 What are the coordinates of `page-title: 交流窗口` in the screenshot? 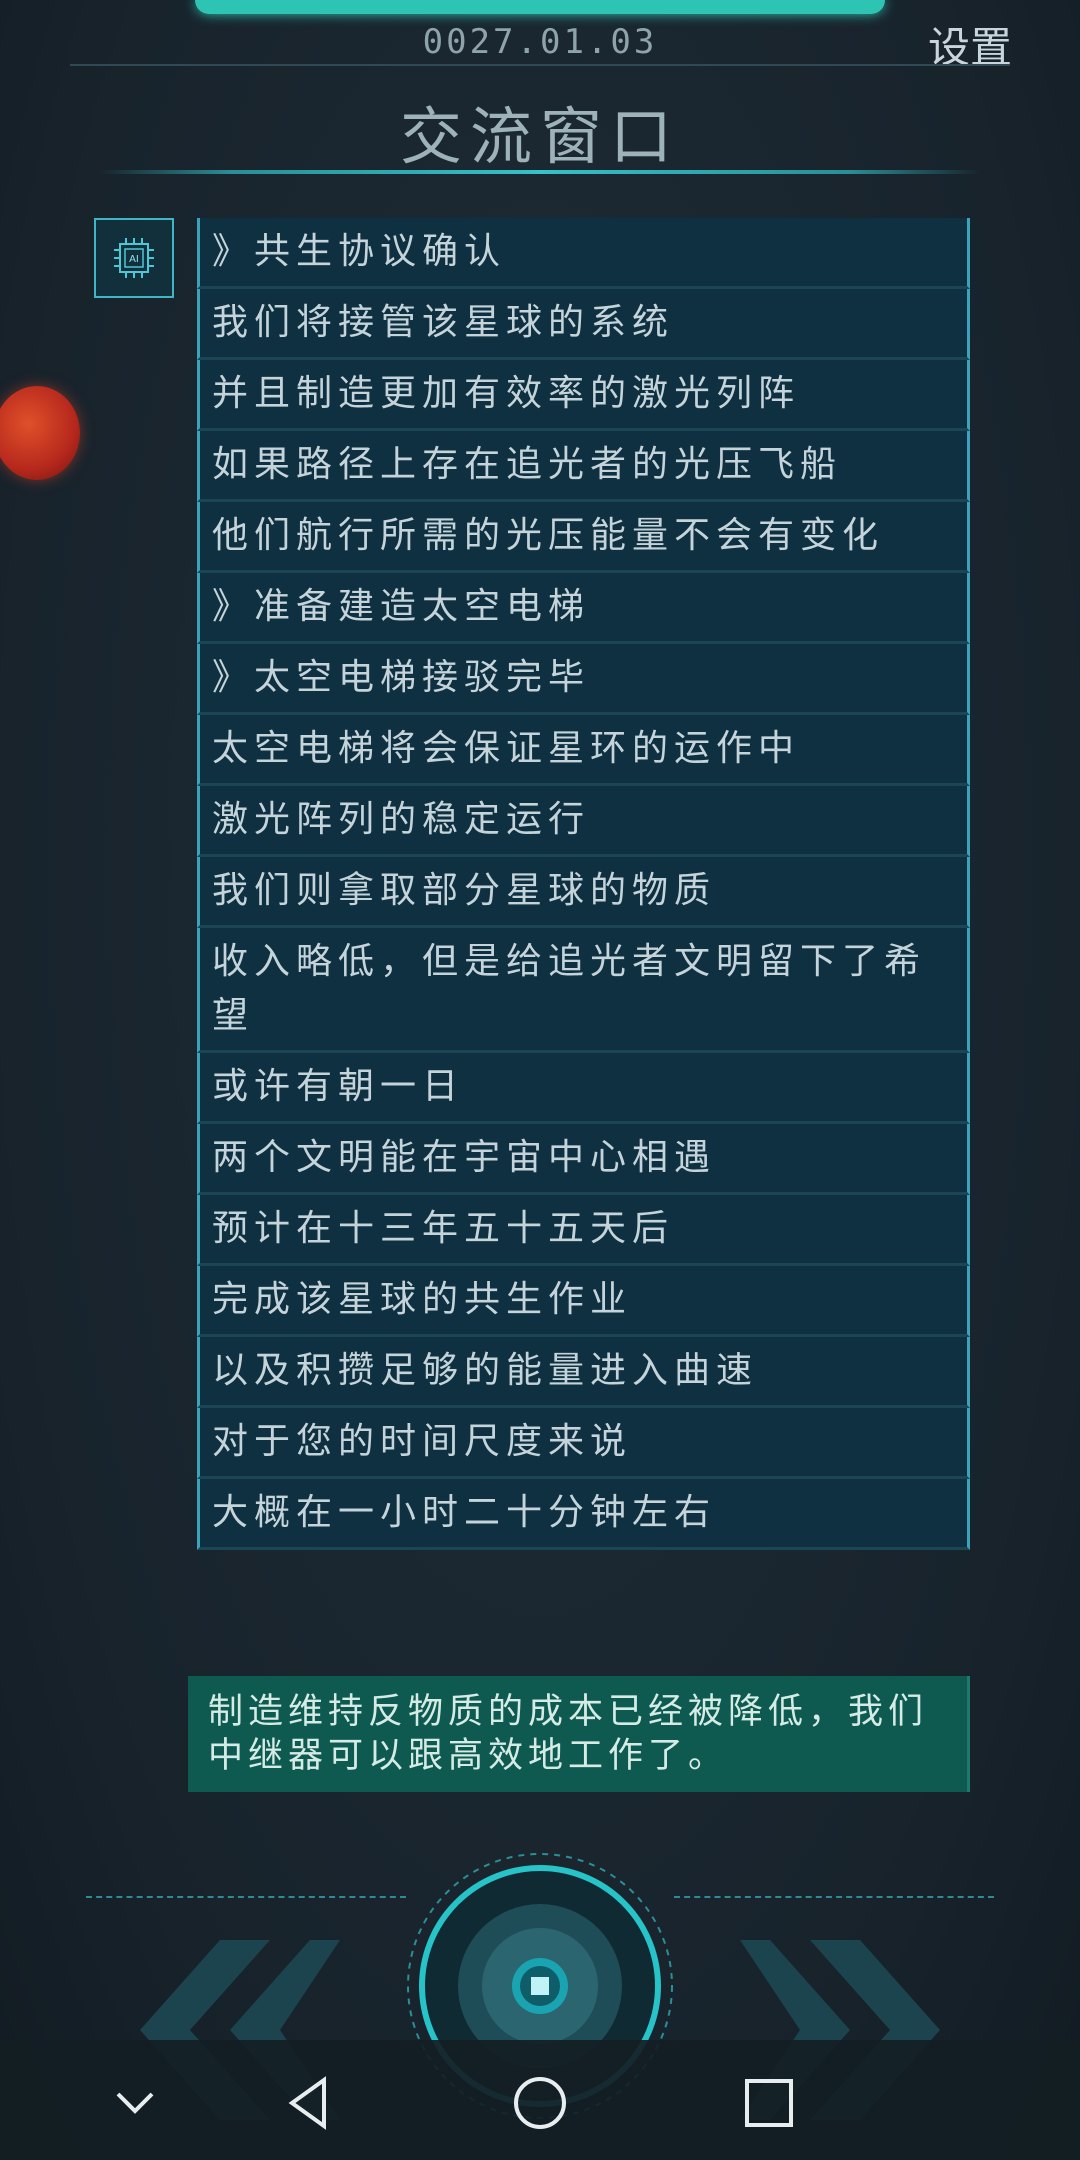 It's located at (539, 136).